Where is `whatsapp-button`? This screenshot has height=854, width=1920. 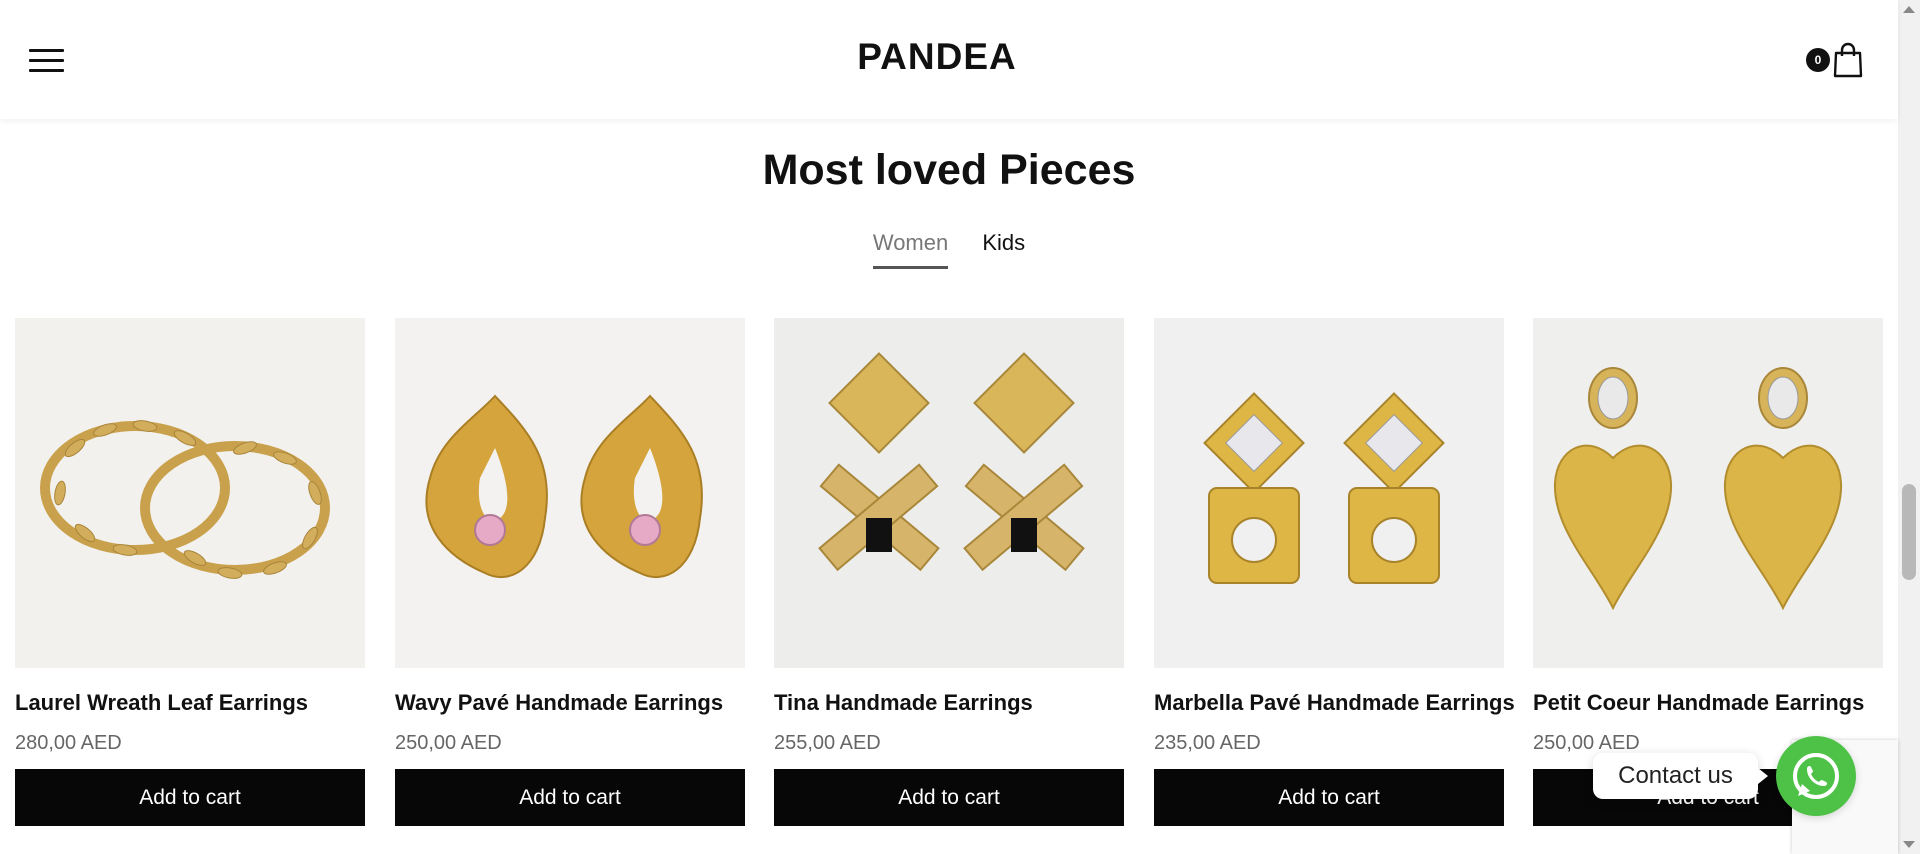 whatsapp-button is located at coordinates (1816, 776).